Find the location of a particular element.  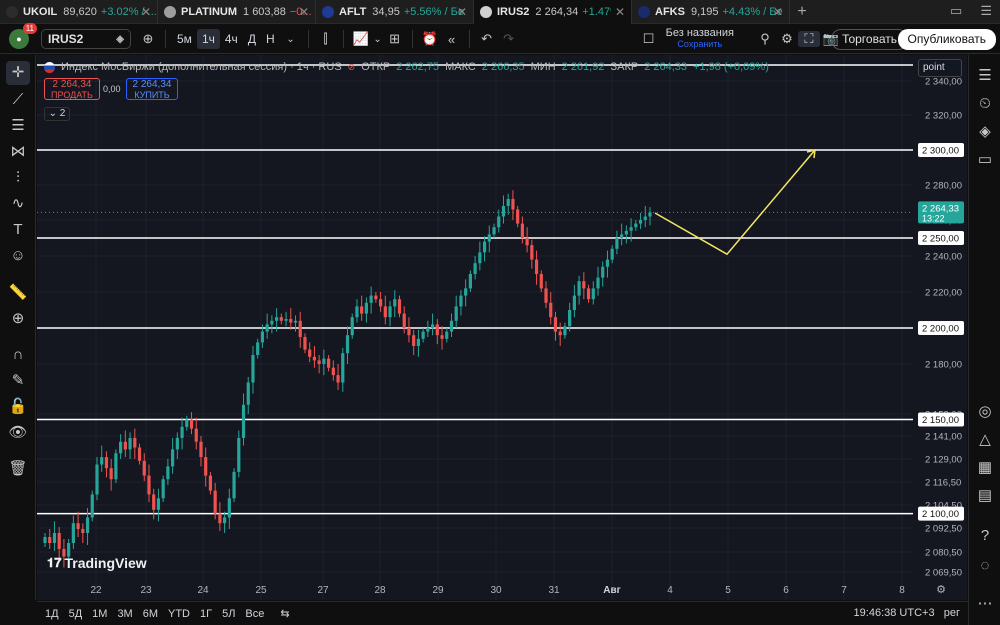

tab-afks: AFKS 9,195 +4.43% / Бе ✕ is located at coordinates (711, 12).